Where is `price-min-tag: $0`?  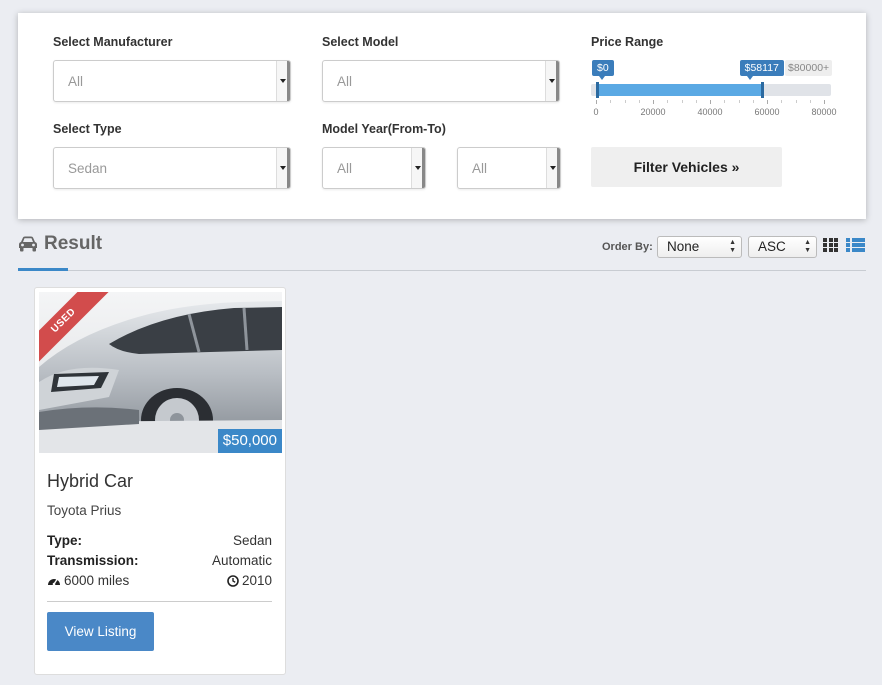
price-min-tag: $0 is located at coordinates (603, 70).